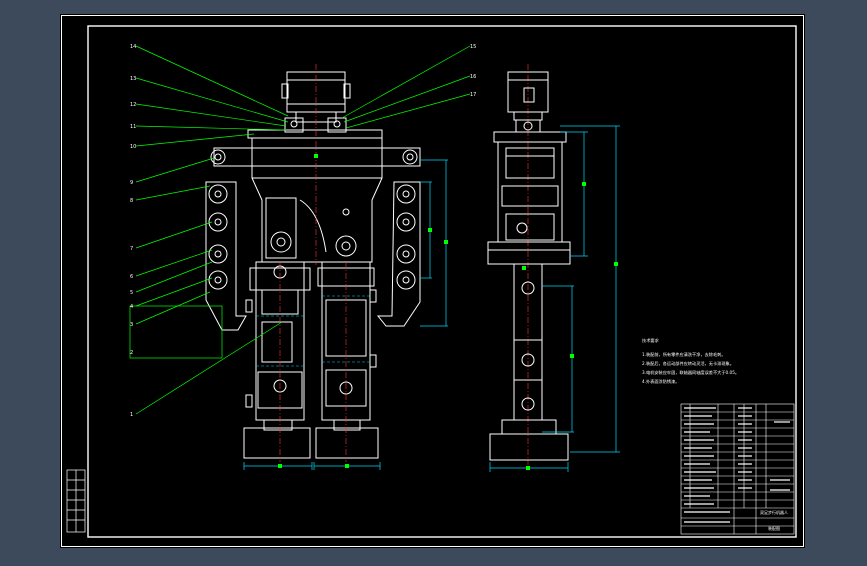  I want to click on balloon-10: 10, so click(133, 147).